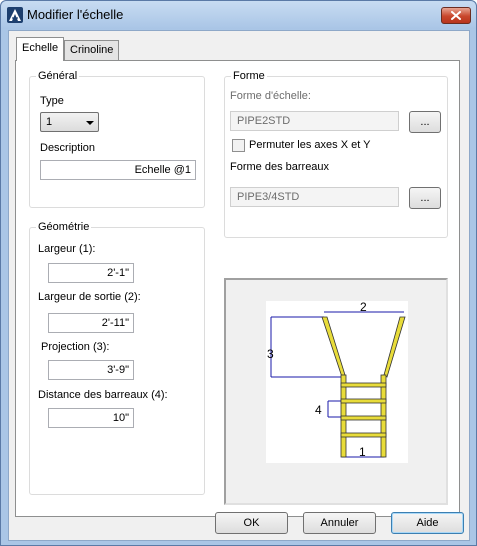 This screenshot has width=477, height=546. I want to click on autocad-logo-icon, so click(15, 15).